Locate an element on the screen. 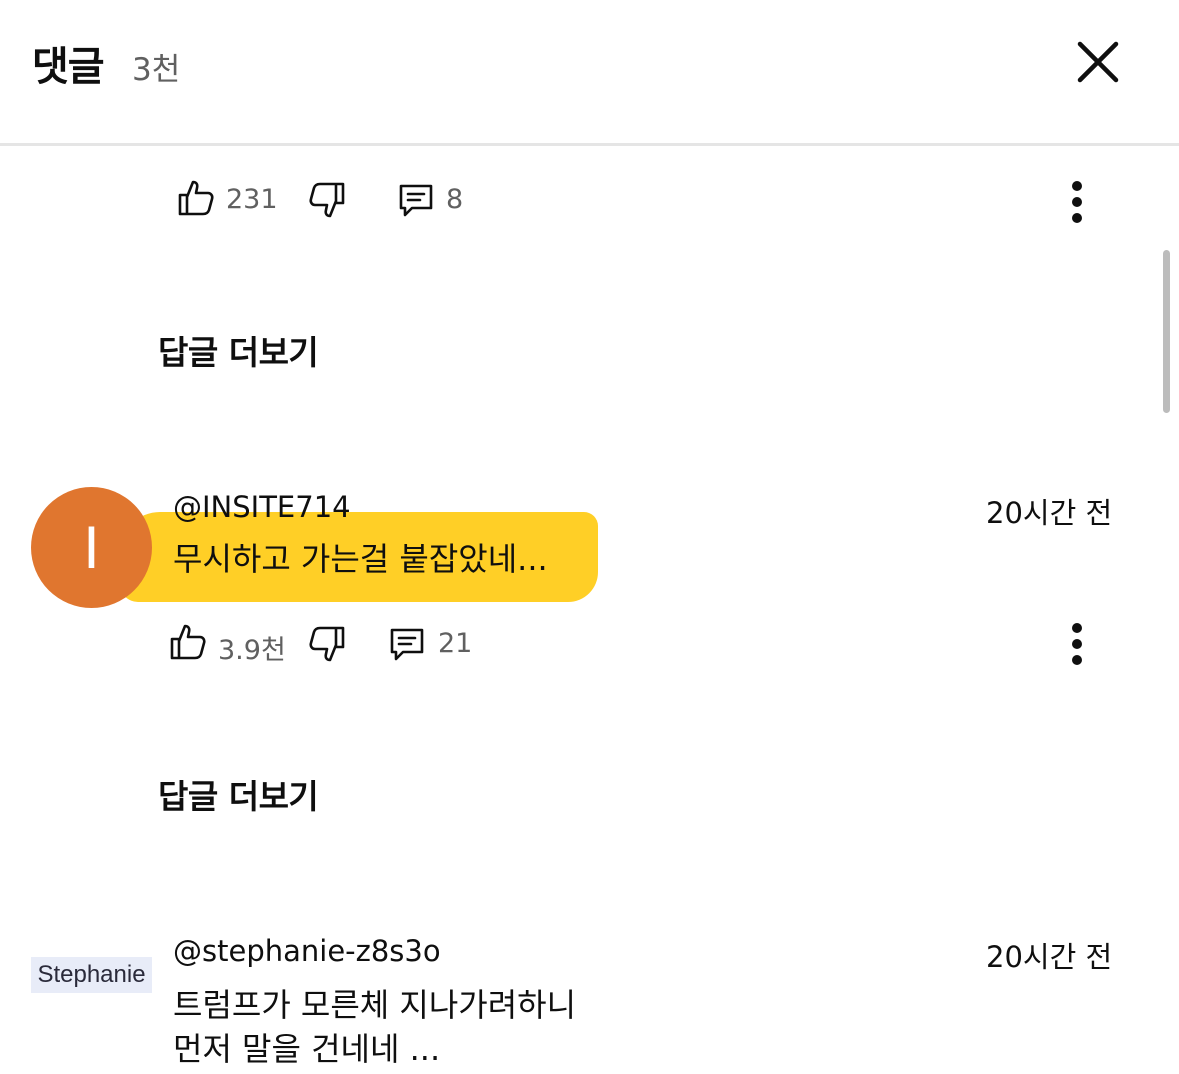  scrollbar is located at coordinates (1166, 331).